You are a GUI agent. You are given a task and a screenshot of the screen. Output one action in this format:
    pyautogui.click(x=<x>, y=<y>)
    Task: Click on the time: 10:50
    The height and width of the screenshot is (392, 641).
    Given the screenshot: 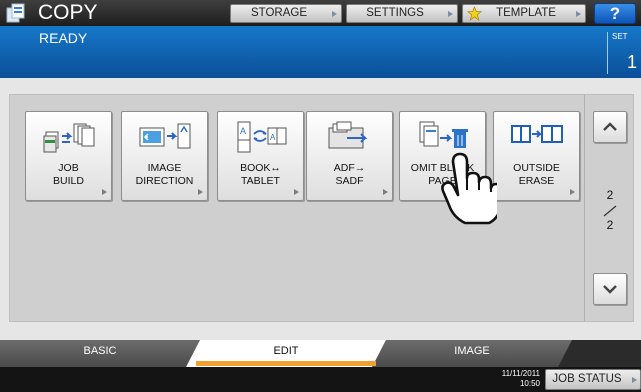 What is the action you would take?
    pyautogui.click(x=529, y=383)
    